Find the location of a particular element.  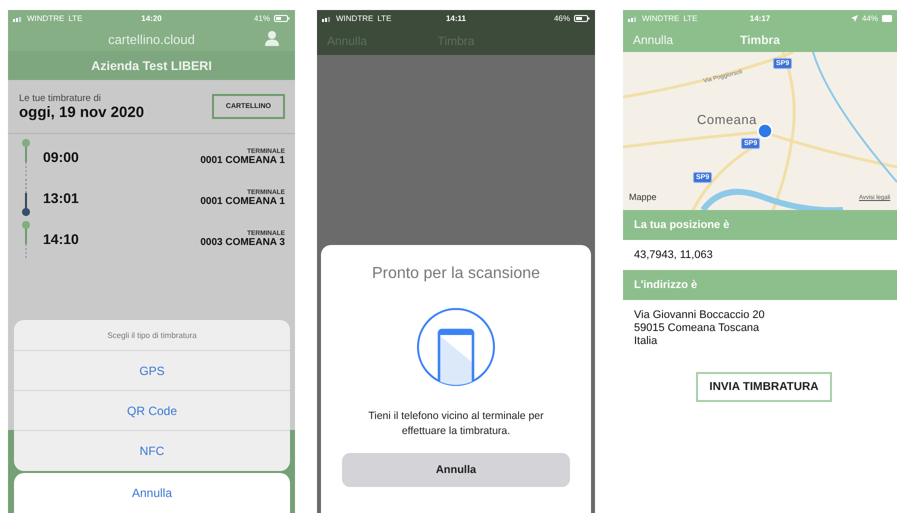

sheet-title: Scegli il tipo di timbratura is located at coordinates (152, 335).